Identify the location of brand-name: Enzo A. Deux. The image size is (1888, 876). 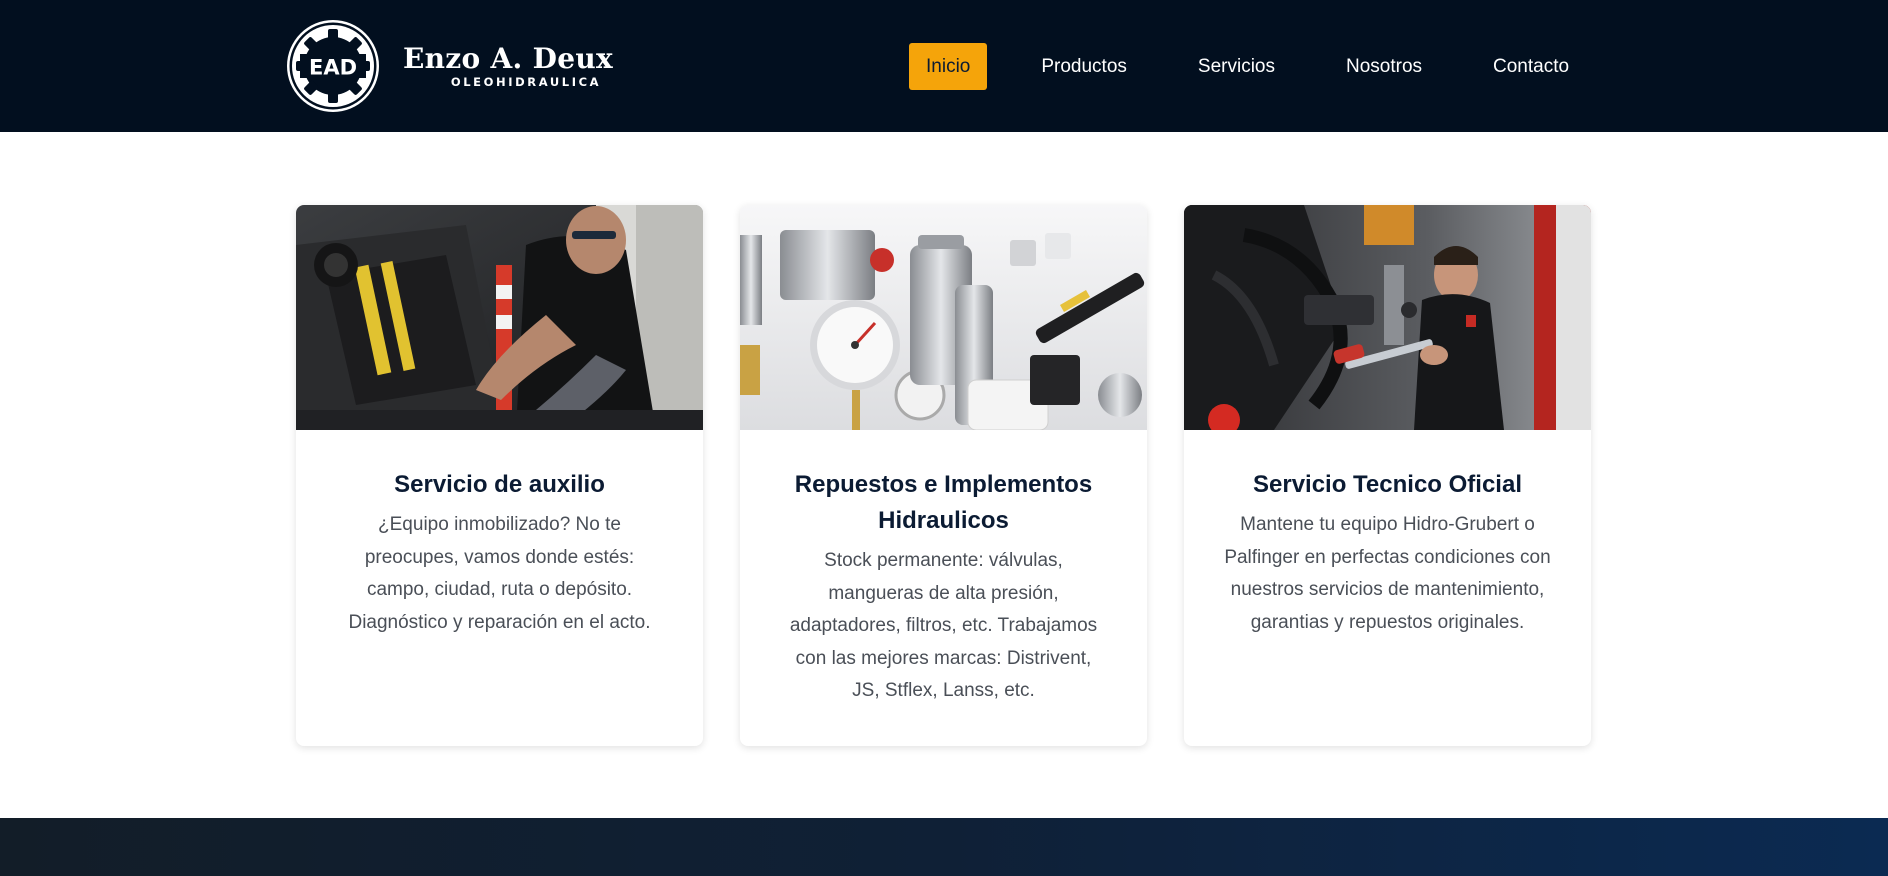
(508, 58).